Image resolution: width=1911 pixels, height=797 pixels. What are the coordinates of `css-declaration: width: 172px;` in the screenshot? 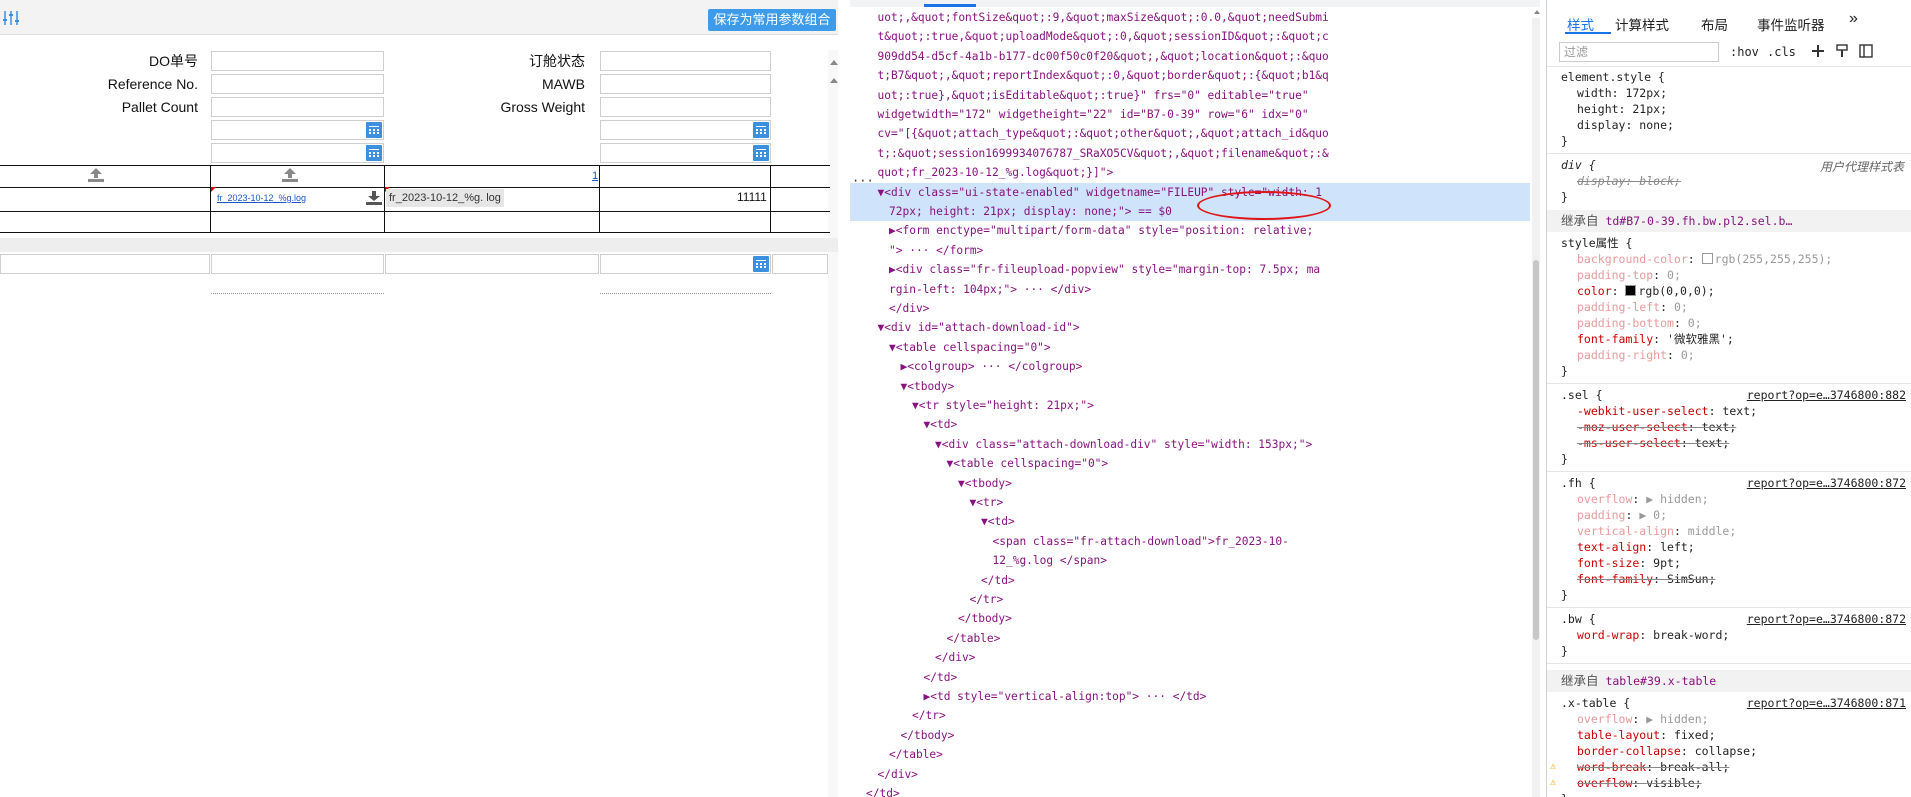 It's located at (1622, 93).